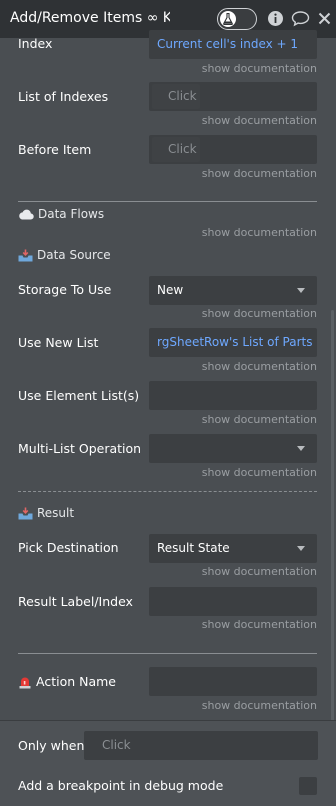 This screenshot has height=806, width=336. What do you see at coordinates (259, 624) in the screenshot?
I see `result-label-index-show-documentation: show documentation` at bounding box center [259, 624].